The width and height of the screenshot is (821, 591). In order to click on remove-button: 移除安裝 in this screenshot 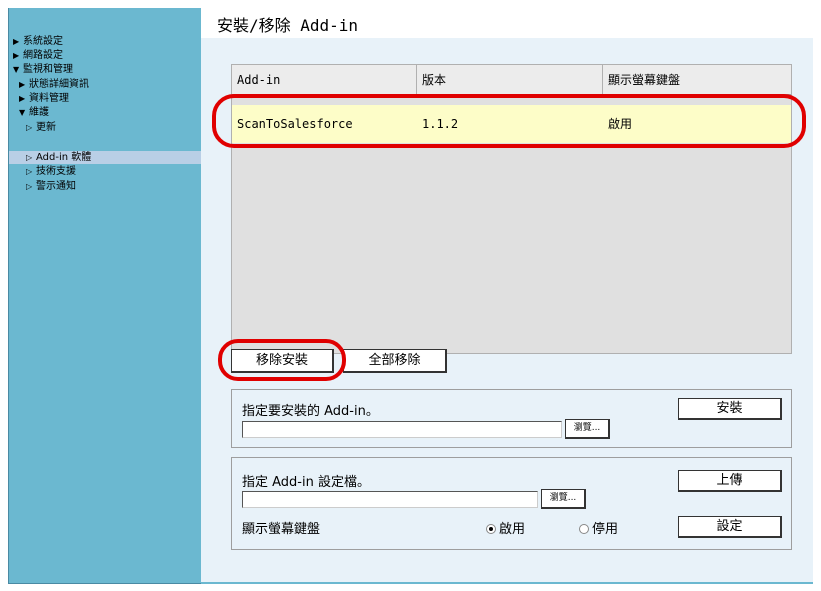, I will do `click(282, 361)`.